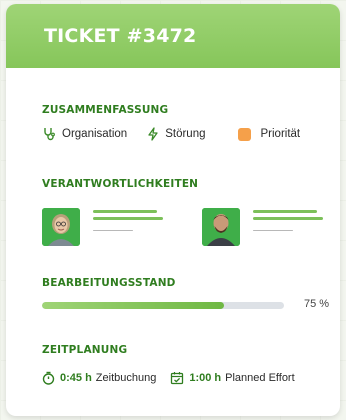 The width and height of the screenshot is (346, 420). What do you see at coordinates (205, 378) in the screenshot?
I see `time-planned-value: 1:00 h` at bounding box center [205, 378].